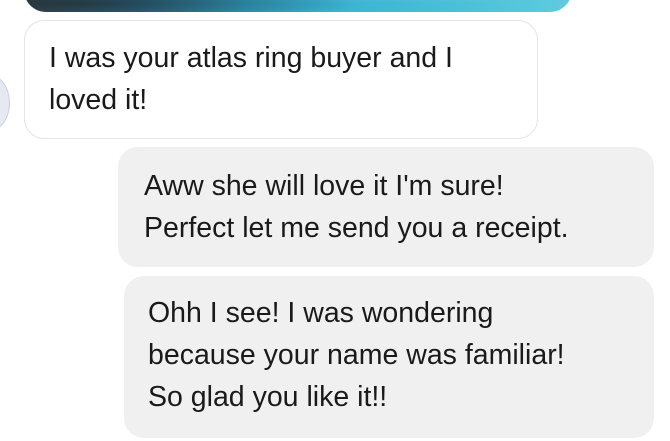  I want to click on photo-attachment, so click(298, 6).